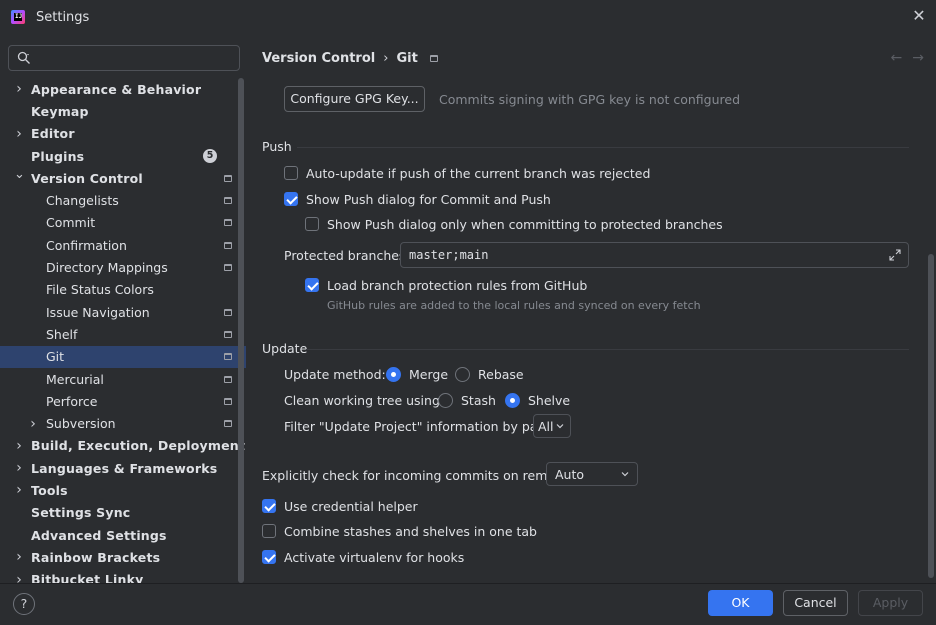 The image size is (936, 625). Describe the element at coordinates (489, 374) in the screenshot. I see `rebase-radio: Rebase` at that location.